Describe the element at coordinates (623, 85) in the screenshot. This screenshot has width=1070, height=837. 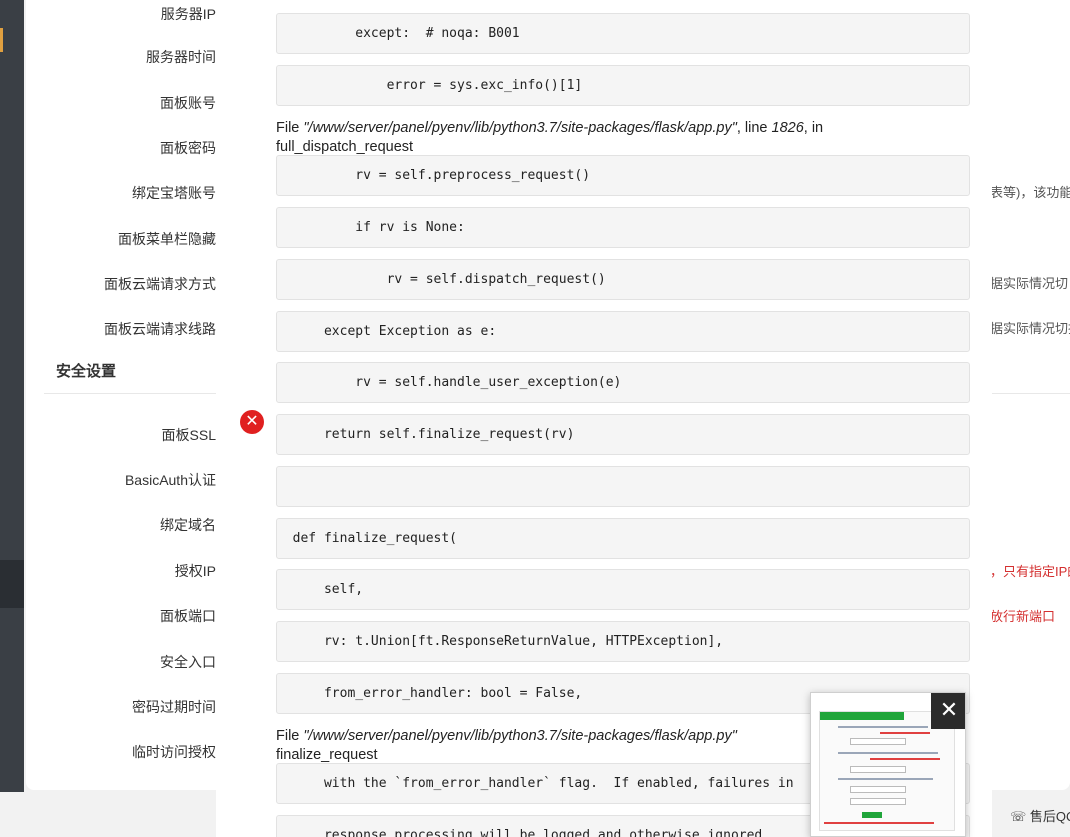
I see `code-line: error = sys.exc_info()[1]` at that location.